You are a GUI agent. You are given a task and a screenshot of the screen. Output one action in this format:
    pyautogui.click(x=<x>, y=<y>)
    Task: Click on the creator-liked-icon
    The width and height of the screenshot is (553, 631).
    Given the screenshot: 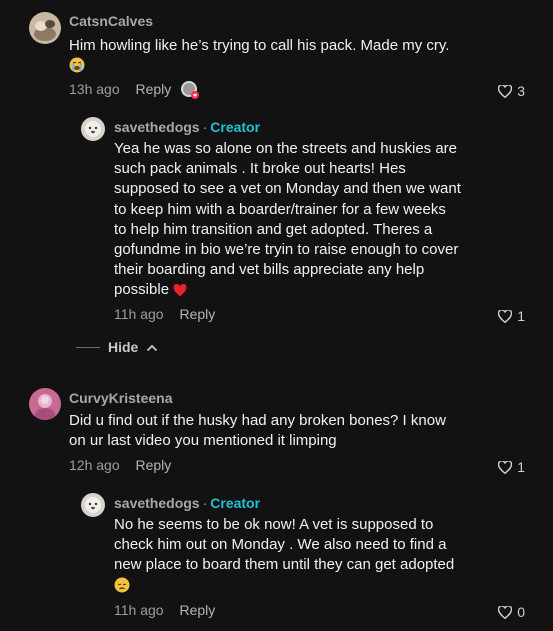 What is the action you would take?
    pyautogui.click(x=190, y=90)
    